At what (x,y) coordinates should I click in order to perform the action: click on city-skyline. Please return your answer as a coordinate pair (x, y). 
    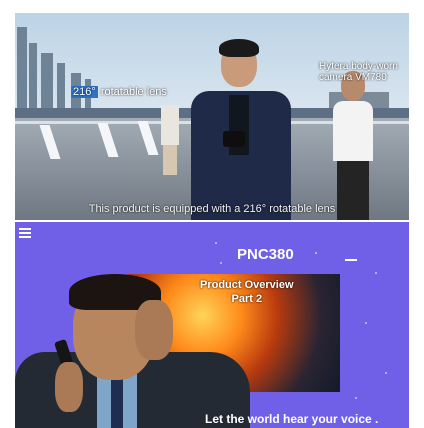
    Looking at the image, I should click on (75, 68).